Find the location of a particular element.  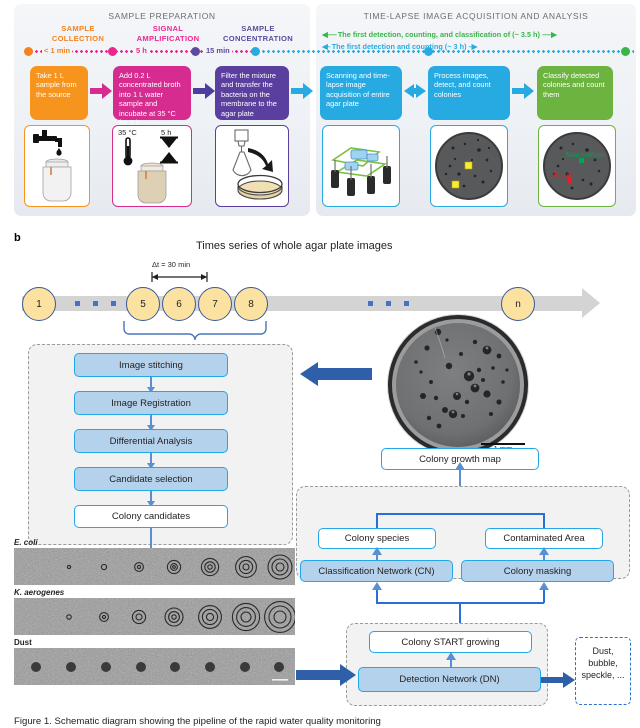

arrow-strips-to-detection is located at coordinates (326, 677).